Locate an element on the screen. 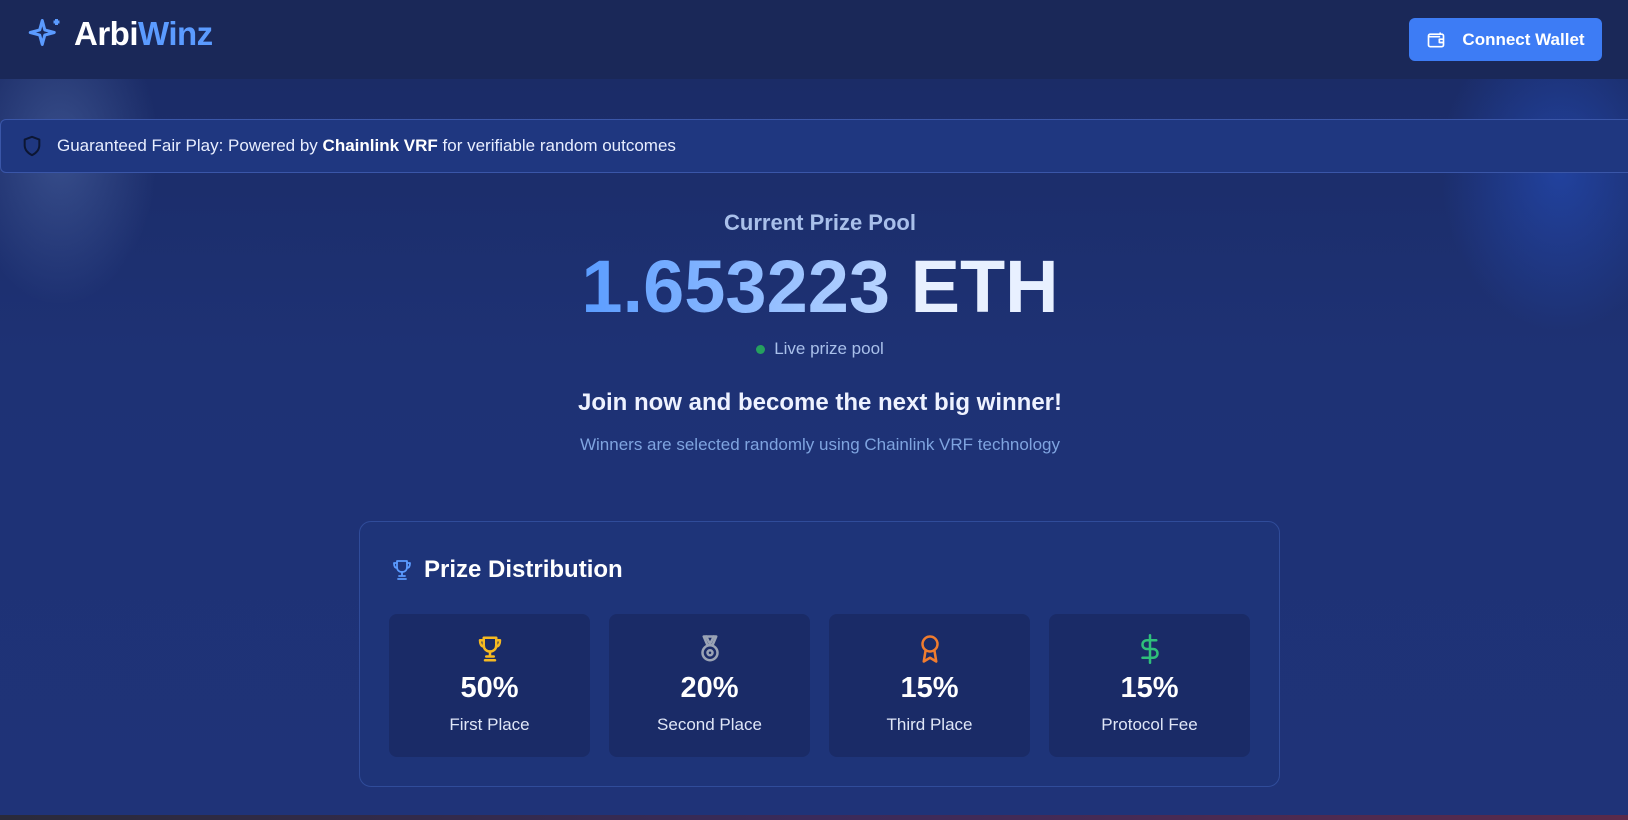 This screenshot has height=820, width=1628. prize-pool-value: 1.653223 is located at coordinates (736, 286).